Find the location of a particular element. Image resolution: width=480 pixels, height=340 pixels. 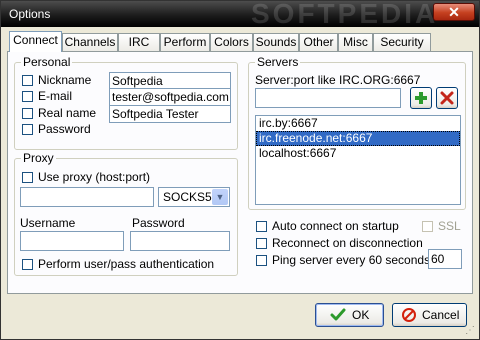

dialog-footer: OK Cancel ⋰ is located at coordinates (240, 318).